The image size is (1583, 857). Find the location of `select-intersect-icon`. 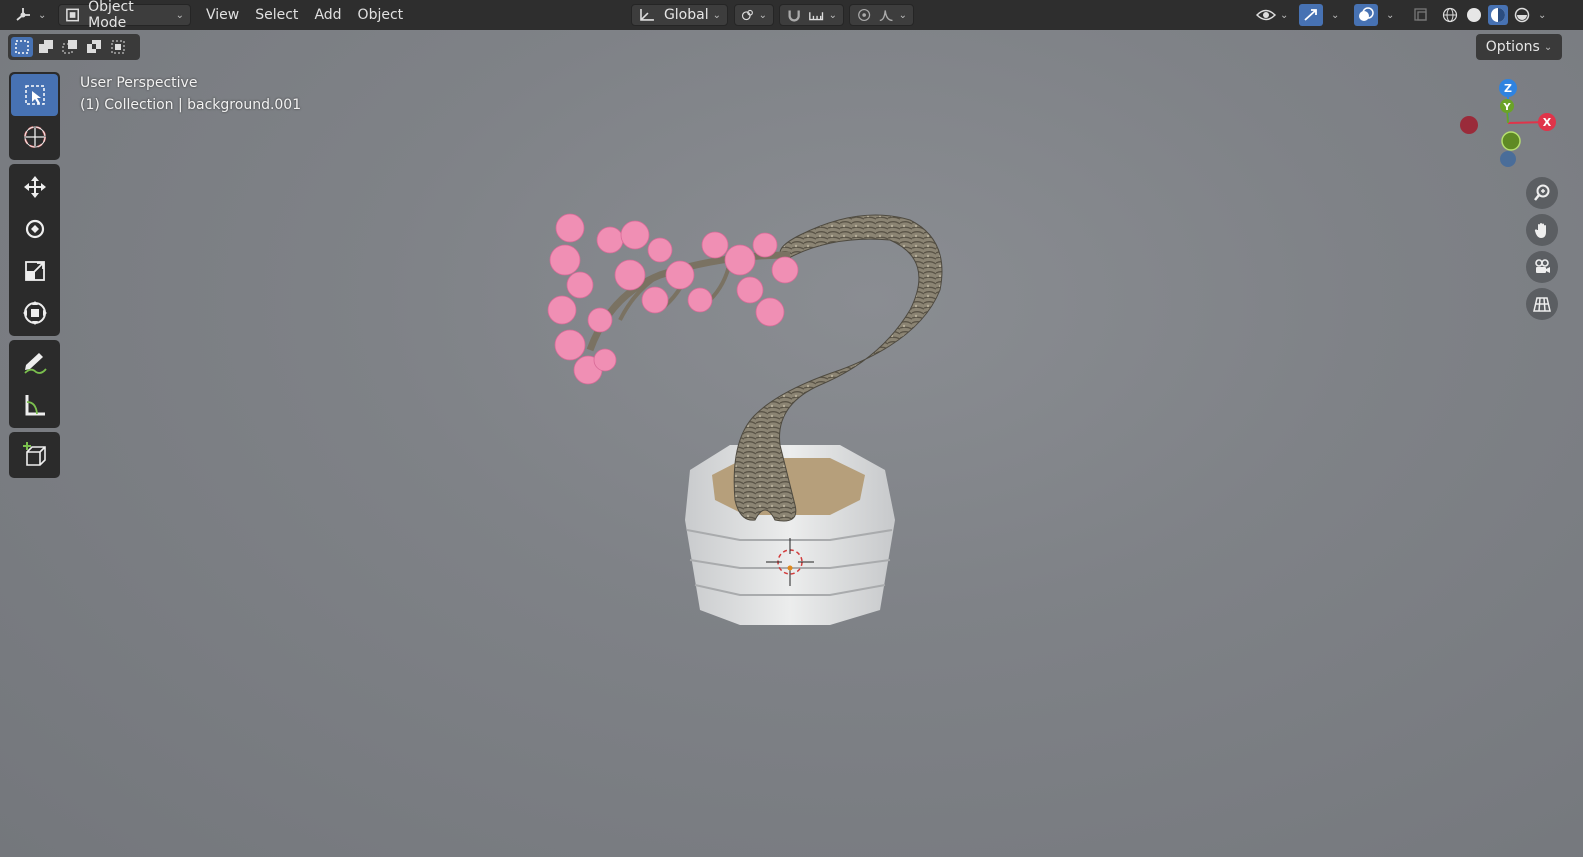

select-intersect-icon is located at coordinates (118, 47).